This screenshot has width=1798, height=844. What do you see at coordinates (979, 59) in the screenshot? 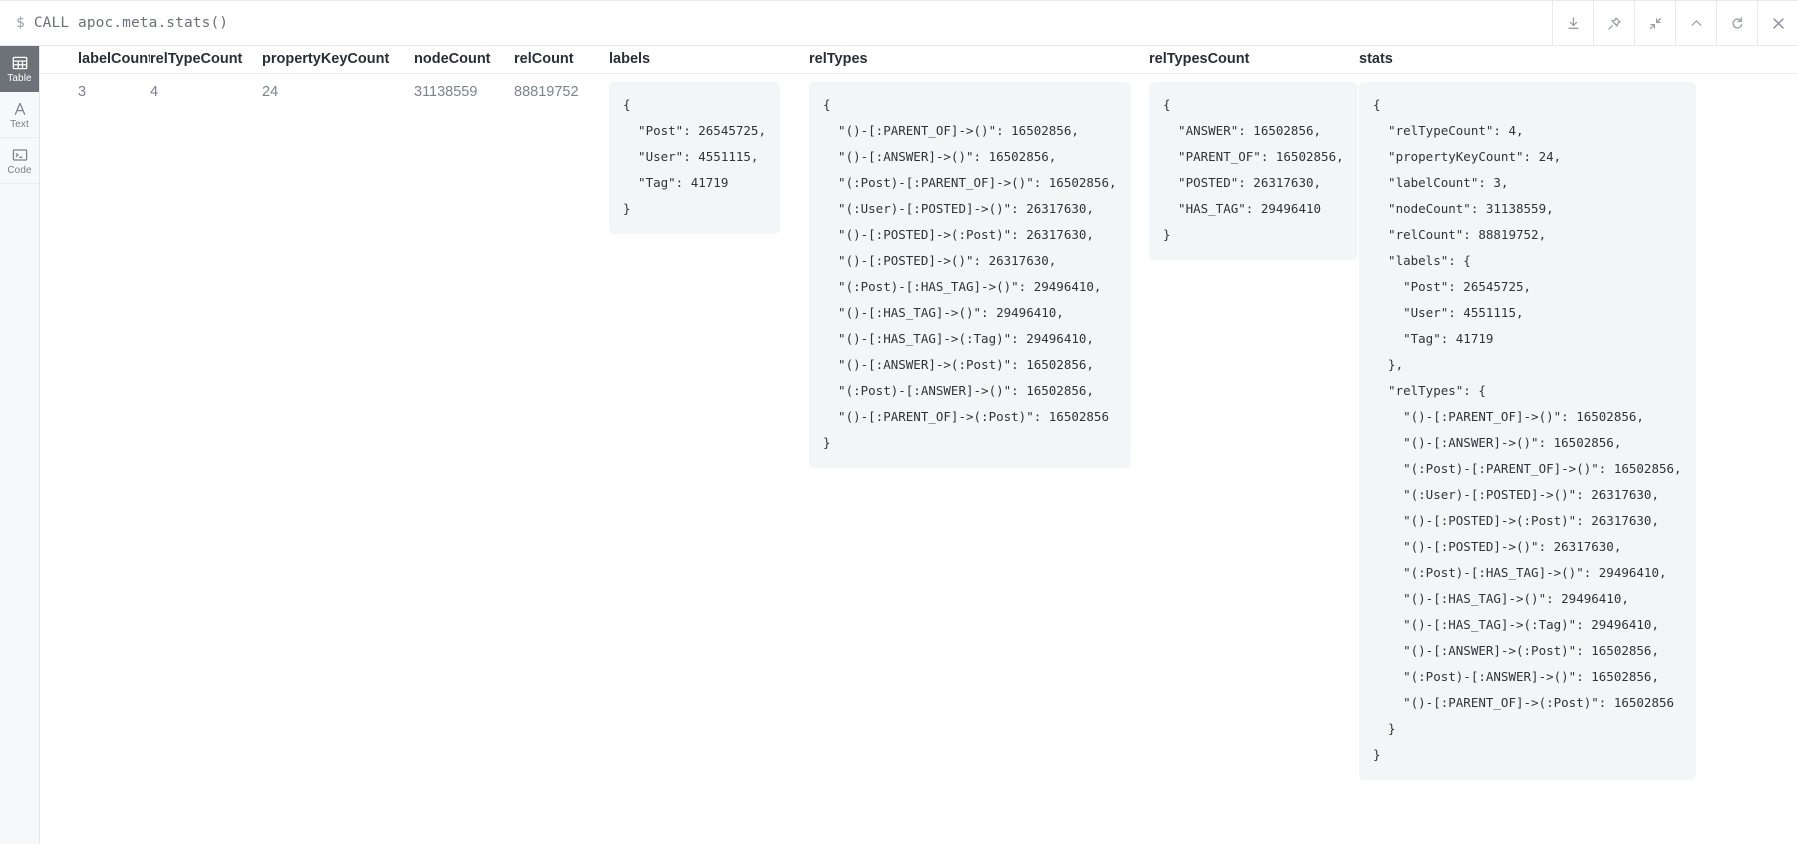
I see `column-header-relTypes: relTypes` at bounding box center [979, 59].